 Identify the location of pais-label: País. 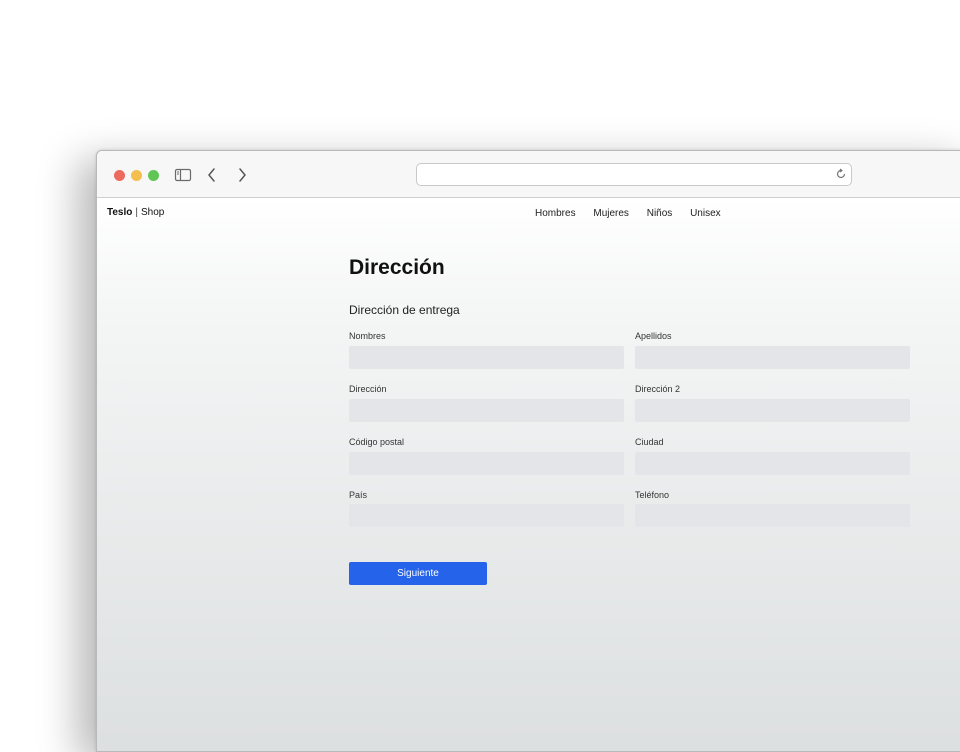
(358, 495).